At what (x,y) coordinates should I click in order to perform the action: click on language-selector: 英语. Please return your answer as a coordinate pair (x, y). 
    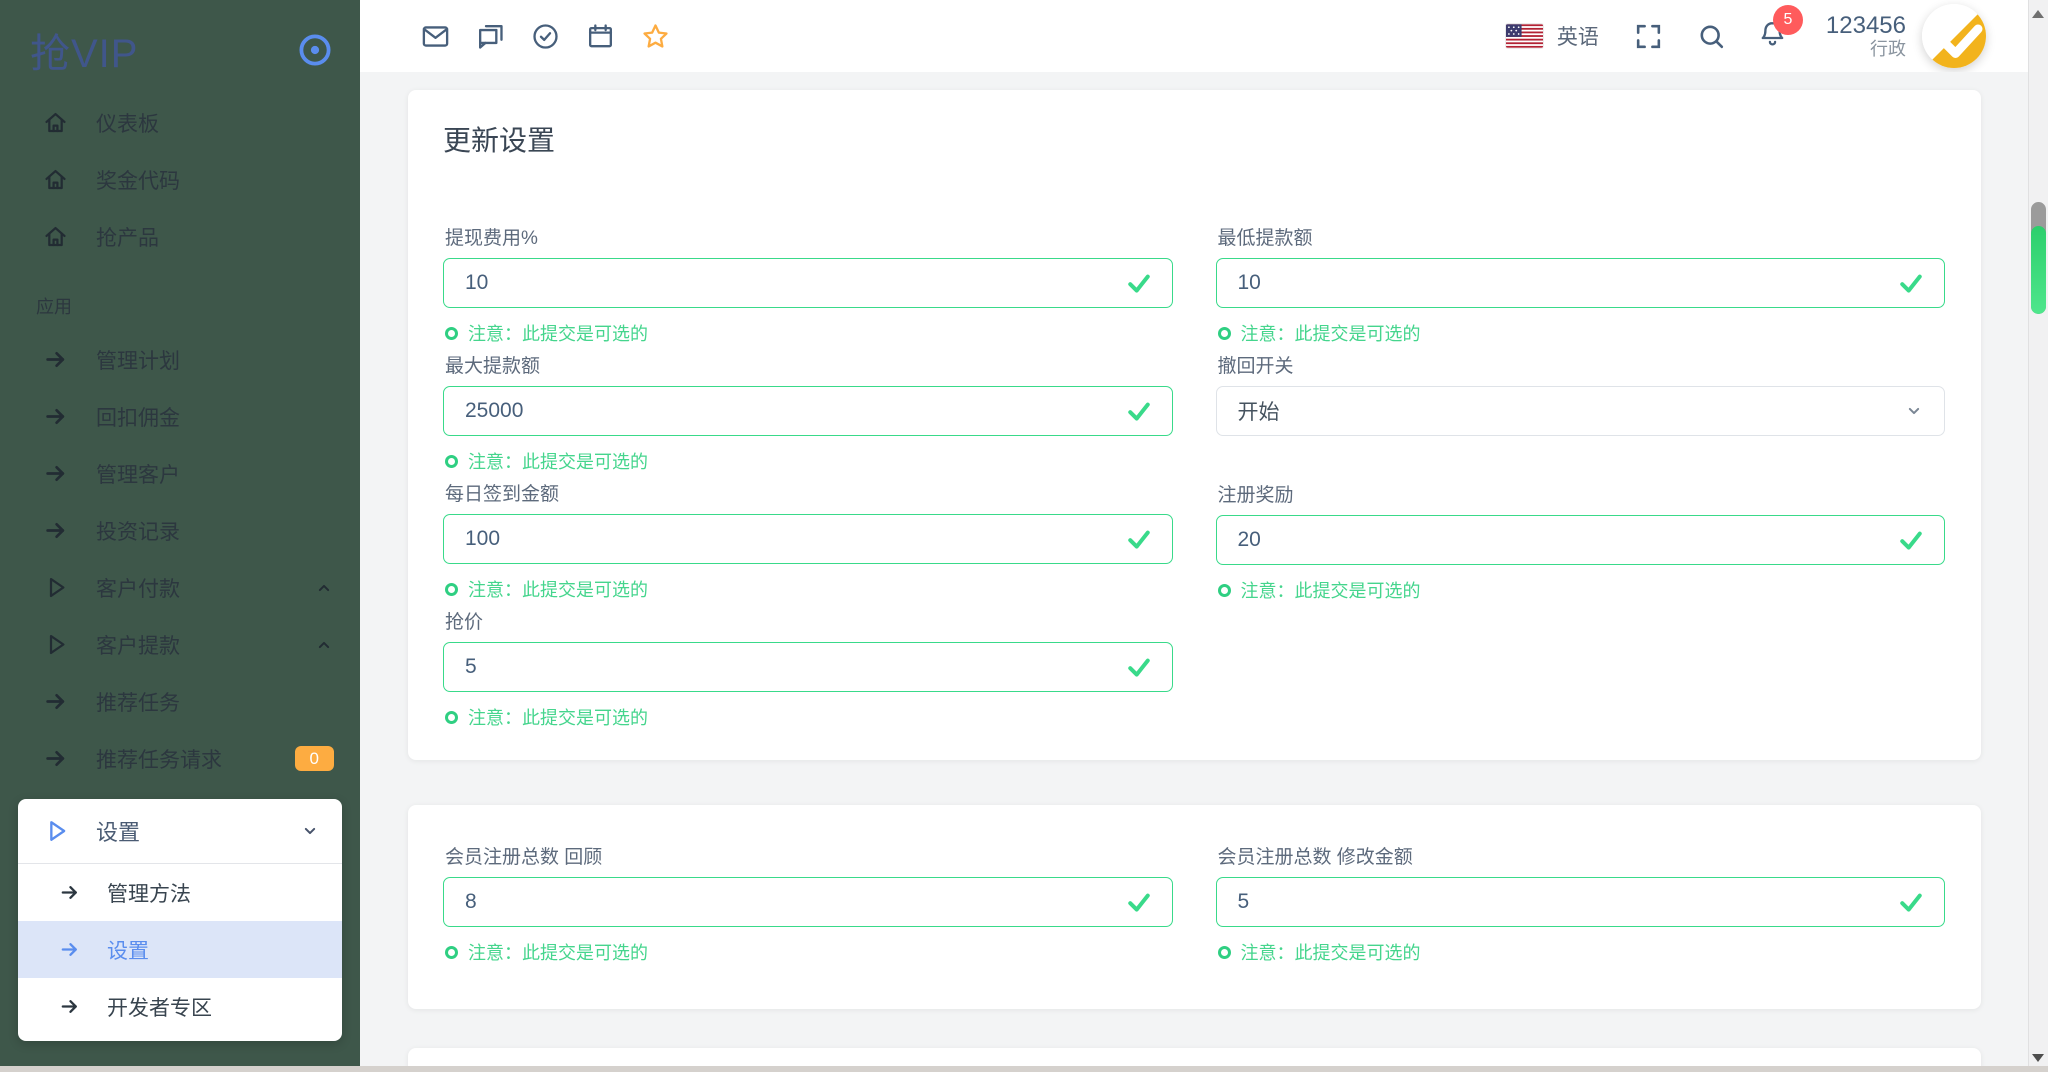
    Looking at the image, I should click on (1578, 36).